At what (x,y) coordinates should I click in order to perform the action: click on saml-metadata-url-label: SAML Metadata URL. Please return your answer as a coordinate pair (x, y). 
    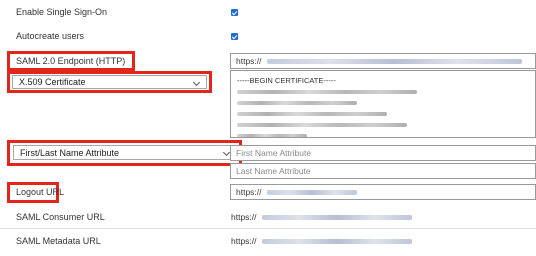
    Looking at the image, I should click on (58, 241).